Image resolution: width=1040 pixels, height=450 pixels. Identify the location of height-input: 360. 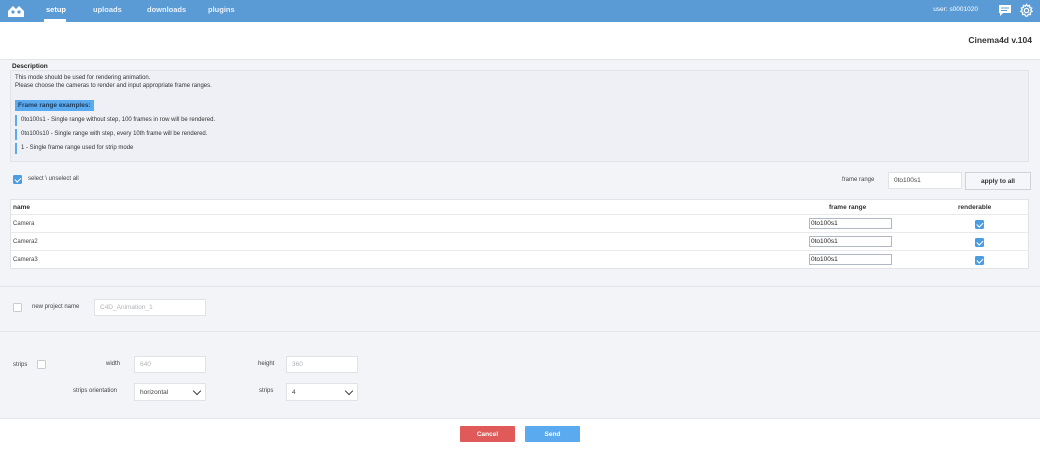
(322, 364).